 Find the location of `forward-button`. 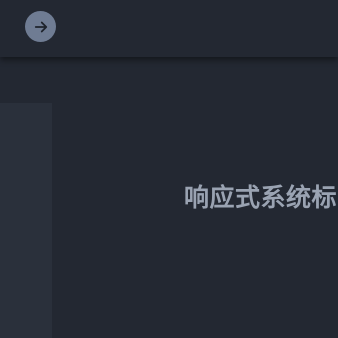

forward-button is located at coordinates (40, 26).